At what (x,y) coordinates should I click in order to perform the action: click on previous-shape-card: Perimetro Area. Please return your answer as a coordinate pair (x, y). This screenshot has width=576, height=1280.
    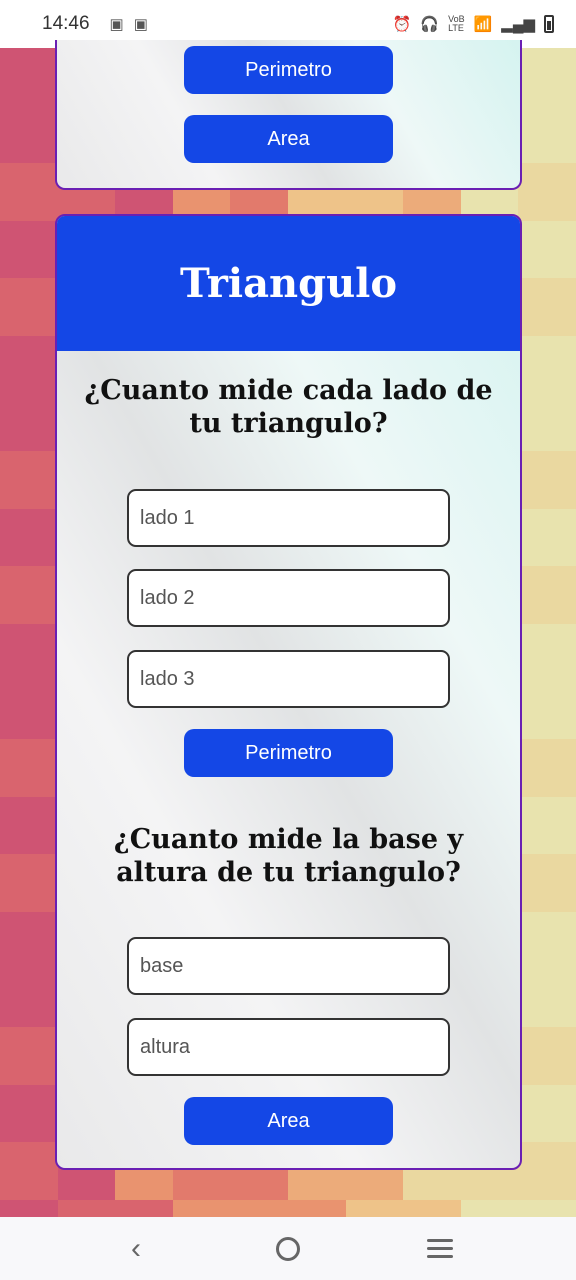
    Looking at the image, I should click on (288, 115).